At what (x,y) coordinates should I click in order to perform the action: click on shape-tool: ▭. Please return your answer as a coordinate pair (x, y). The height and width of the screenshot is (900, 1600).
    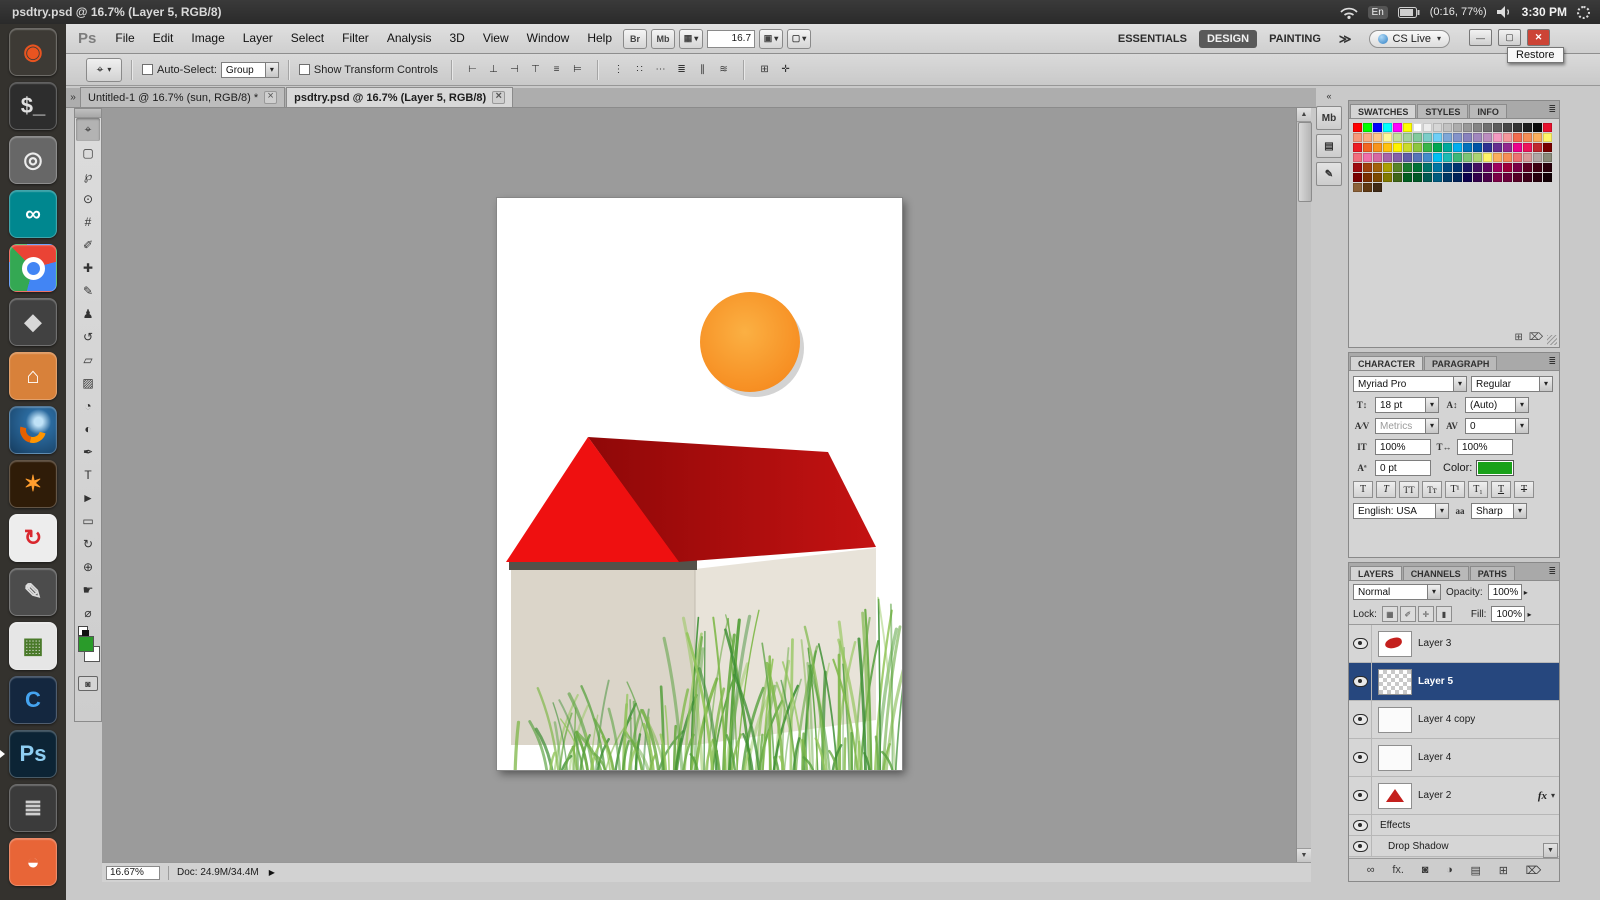
    Looking at the image, I should click on (88, 520).